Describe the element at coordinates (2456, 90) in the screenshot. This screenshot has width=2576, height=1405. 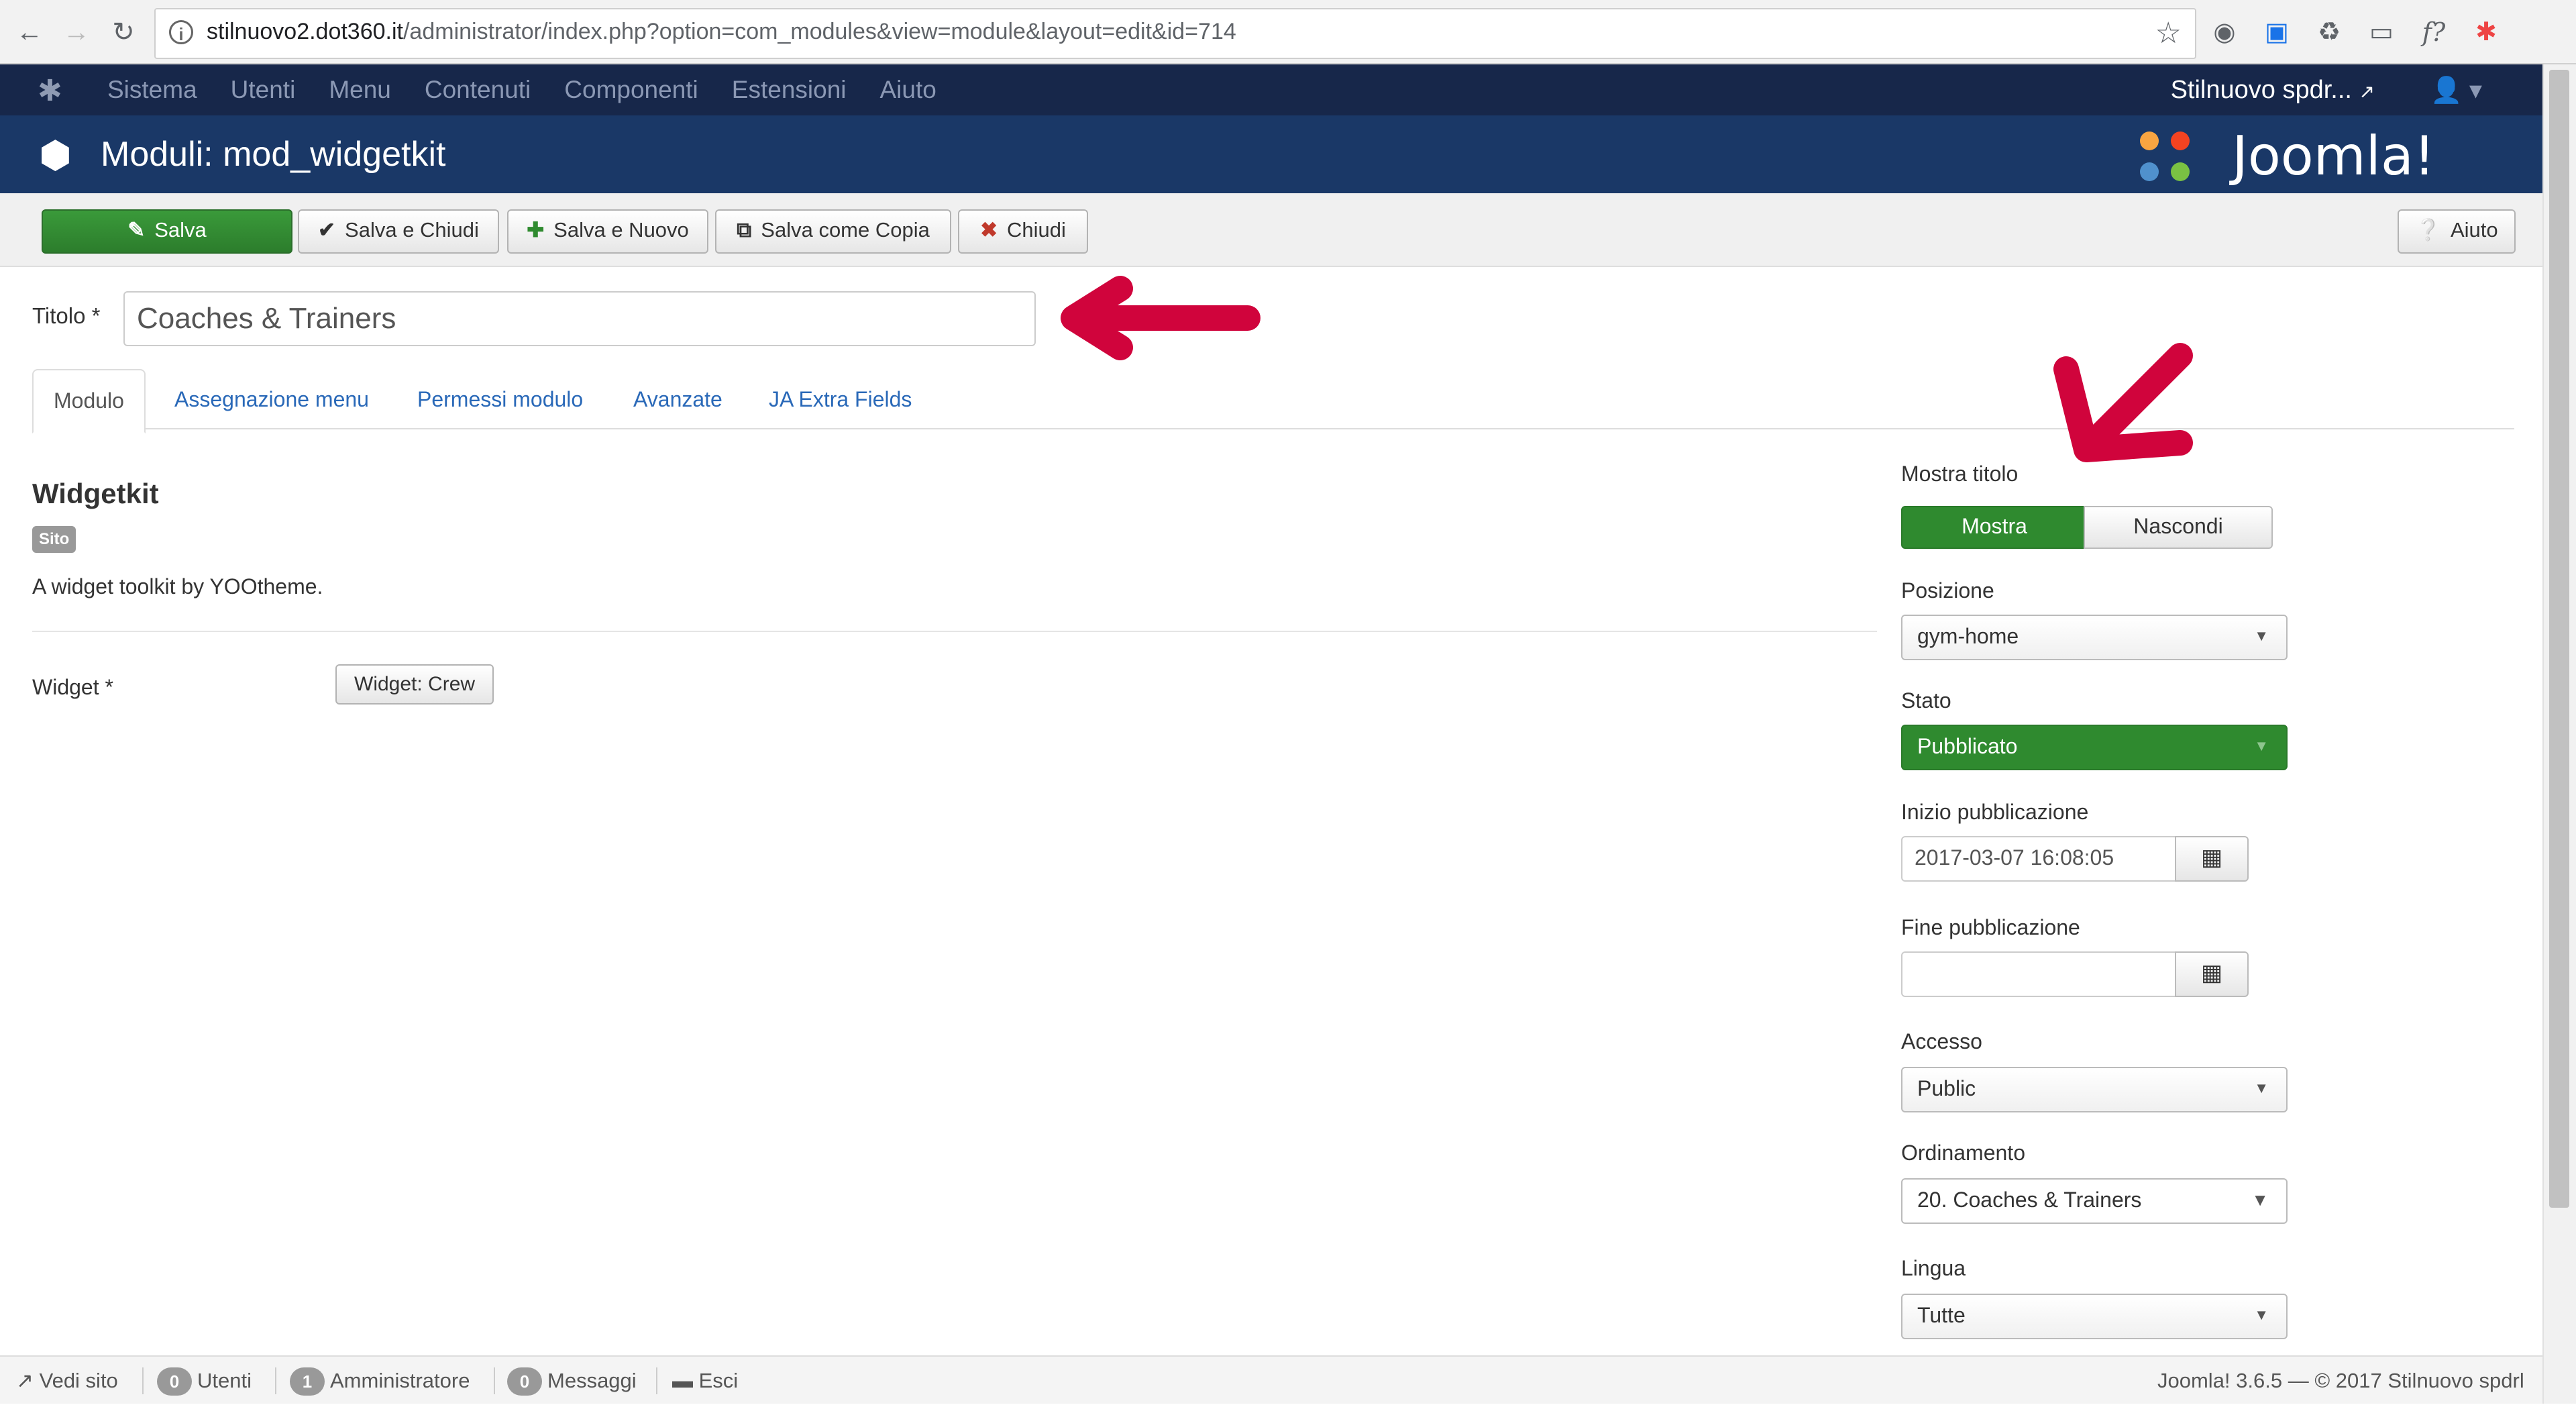
I see `user-menu-icon: 👤 ▾` at that location.